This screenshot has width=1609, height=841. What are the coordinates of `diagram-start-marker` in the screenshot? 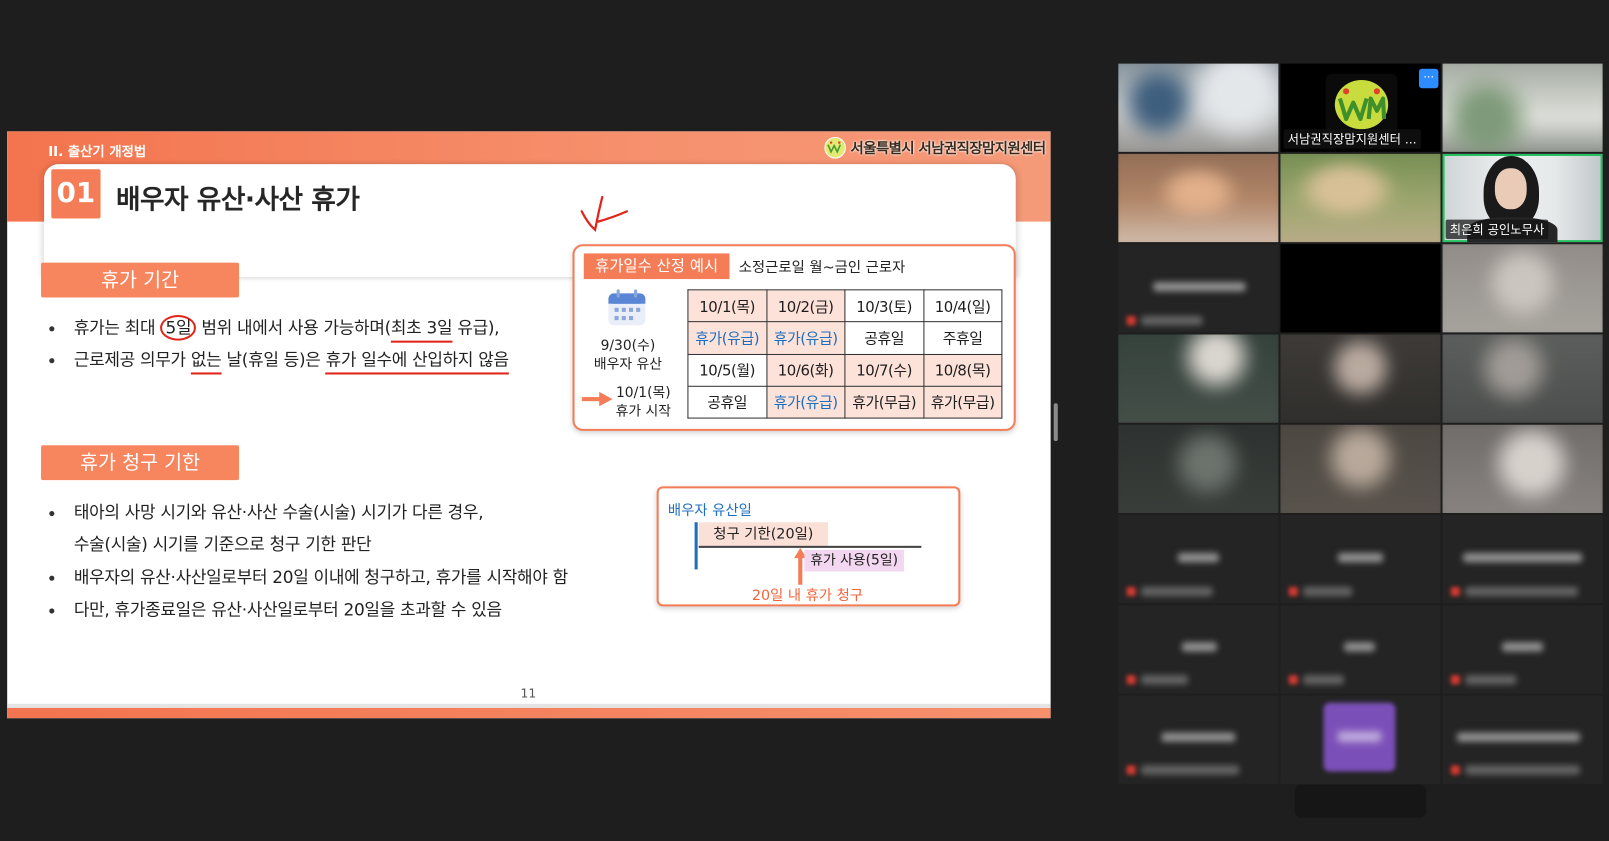 It's located at (696, 546).